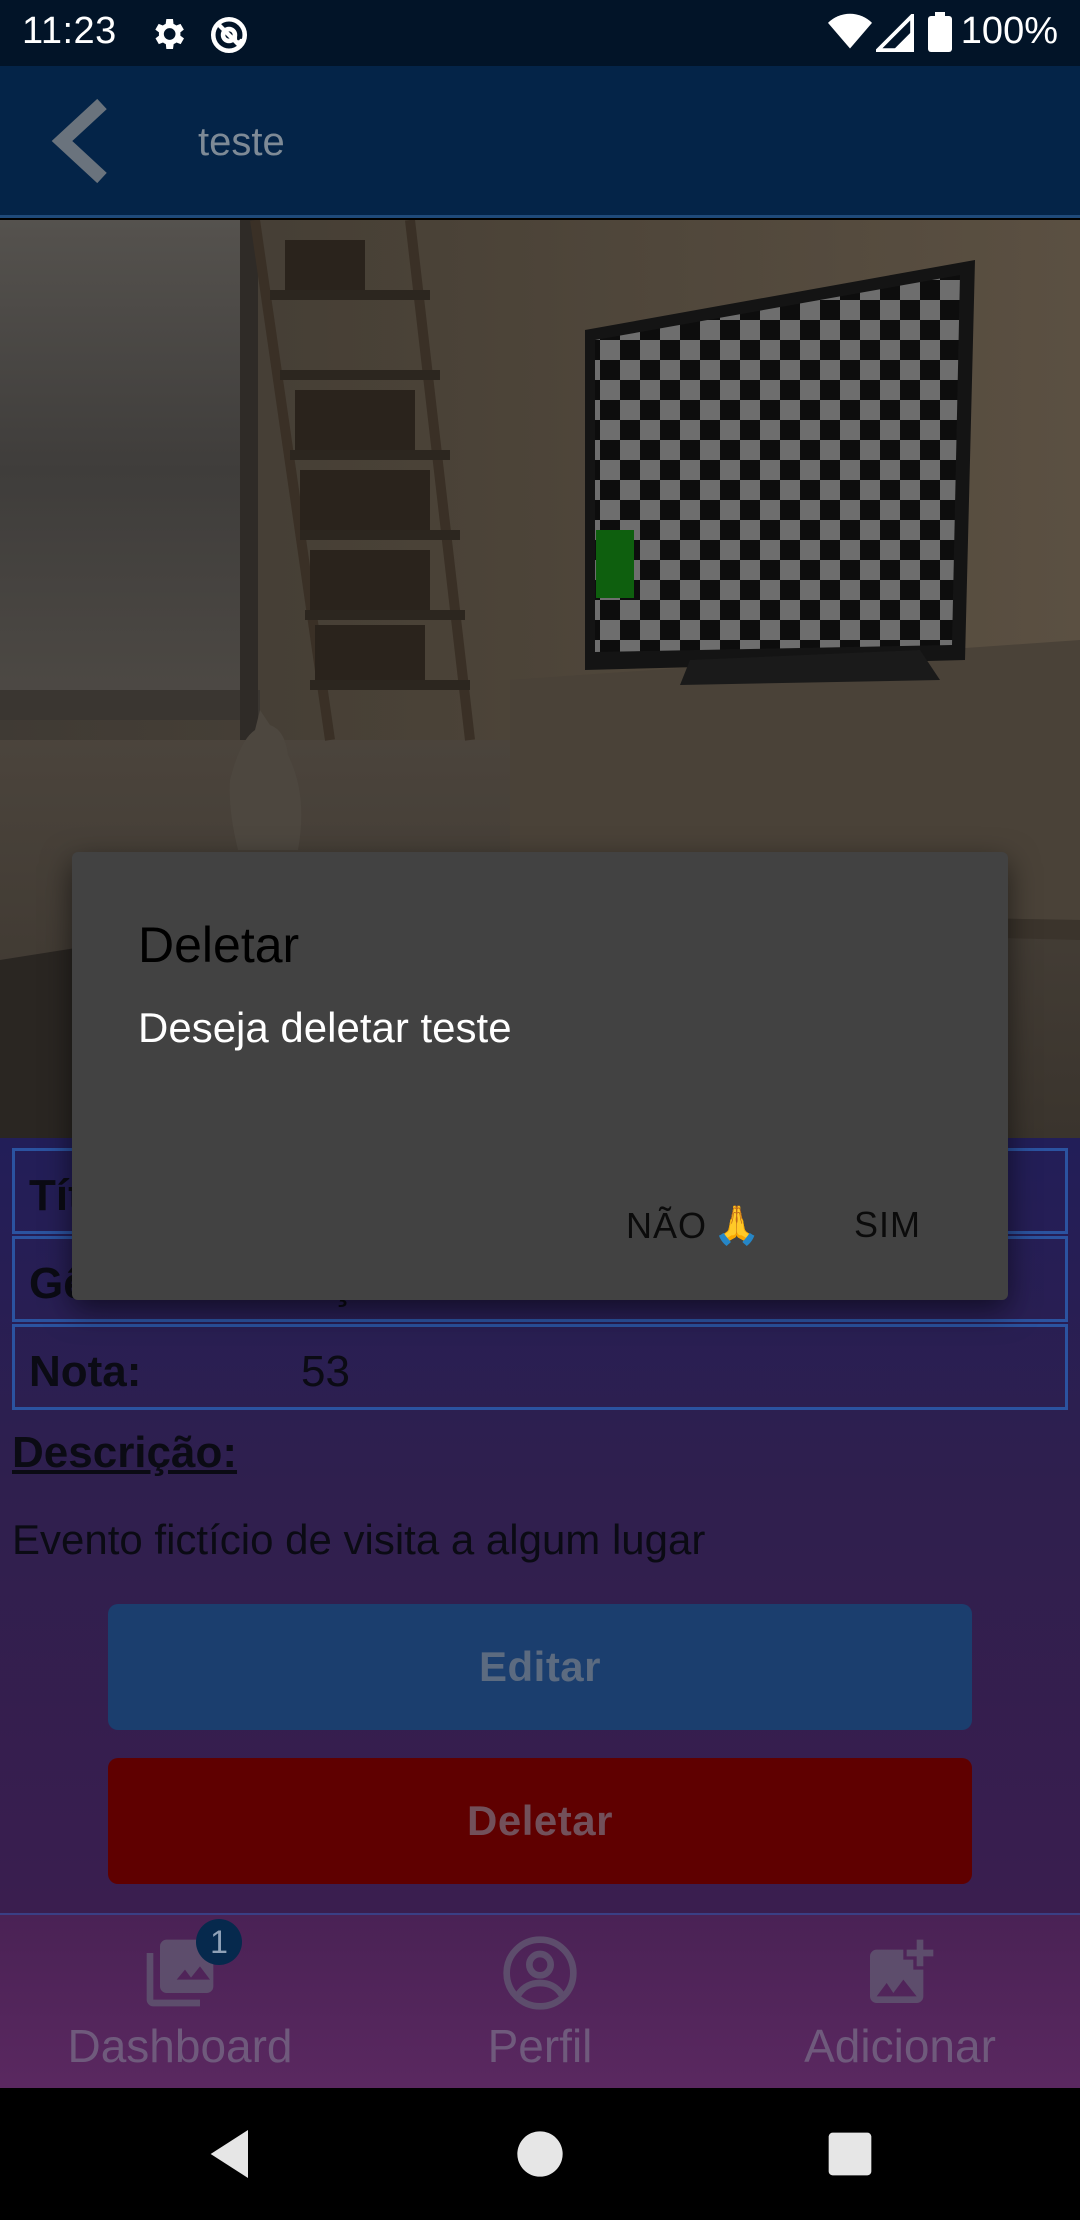 Image resolution: width=1080 pixels, height=2220 pixels. What do you see at coordinates (219, 945) in the screenshot?
I see `dialog-title: Deletar` at bounding box center [219, 945].